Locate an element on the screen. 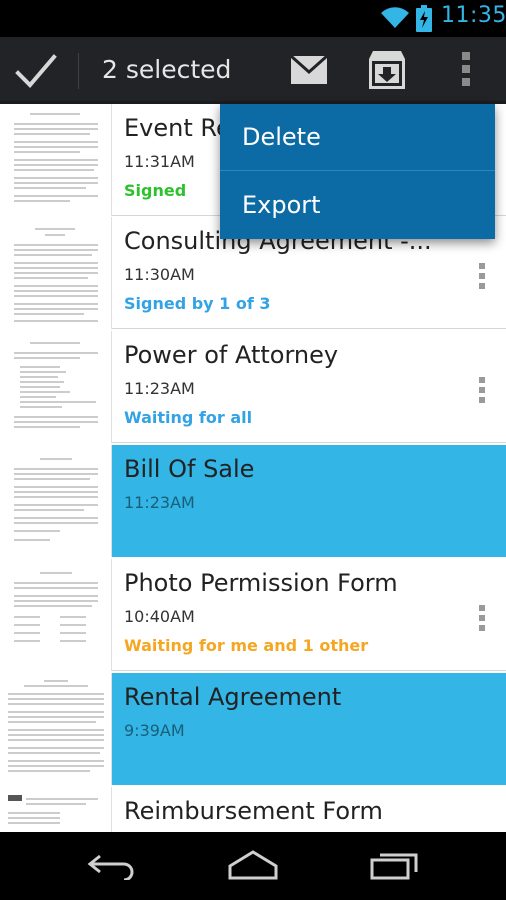 The width and height of the screenshot is (506, 900). list-item-content: Reimbursement Form is located at coordinates (309, 809).